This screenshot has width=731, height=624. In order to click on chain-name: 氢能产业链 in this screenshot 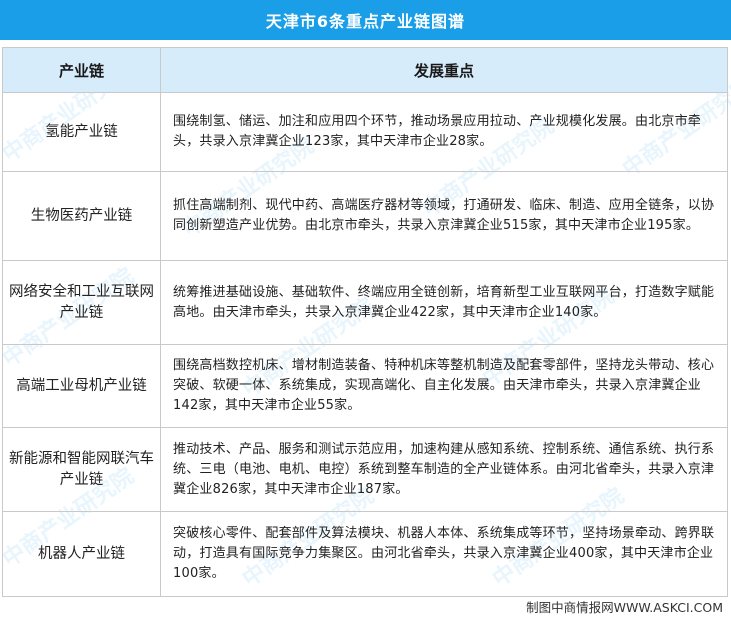, I will do `click(81, 132)`.